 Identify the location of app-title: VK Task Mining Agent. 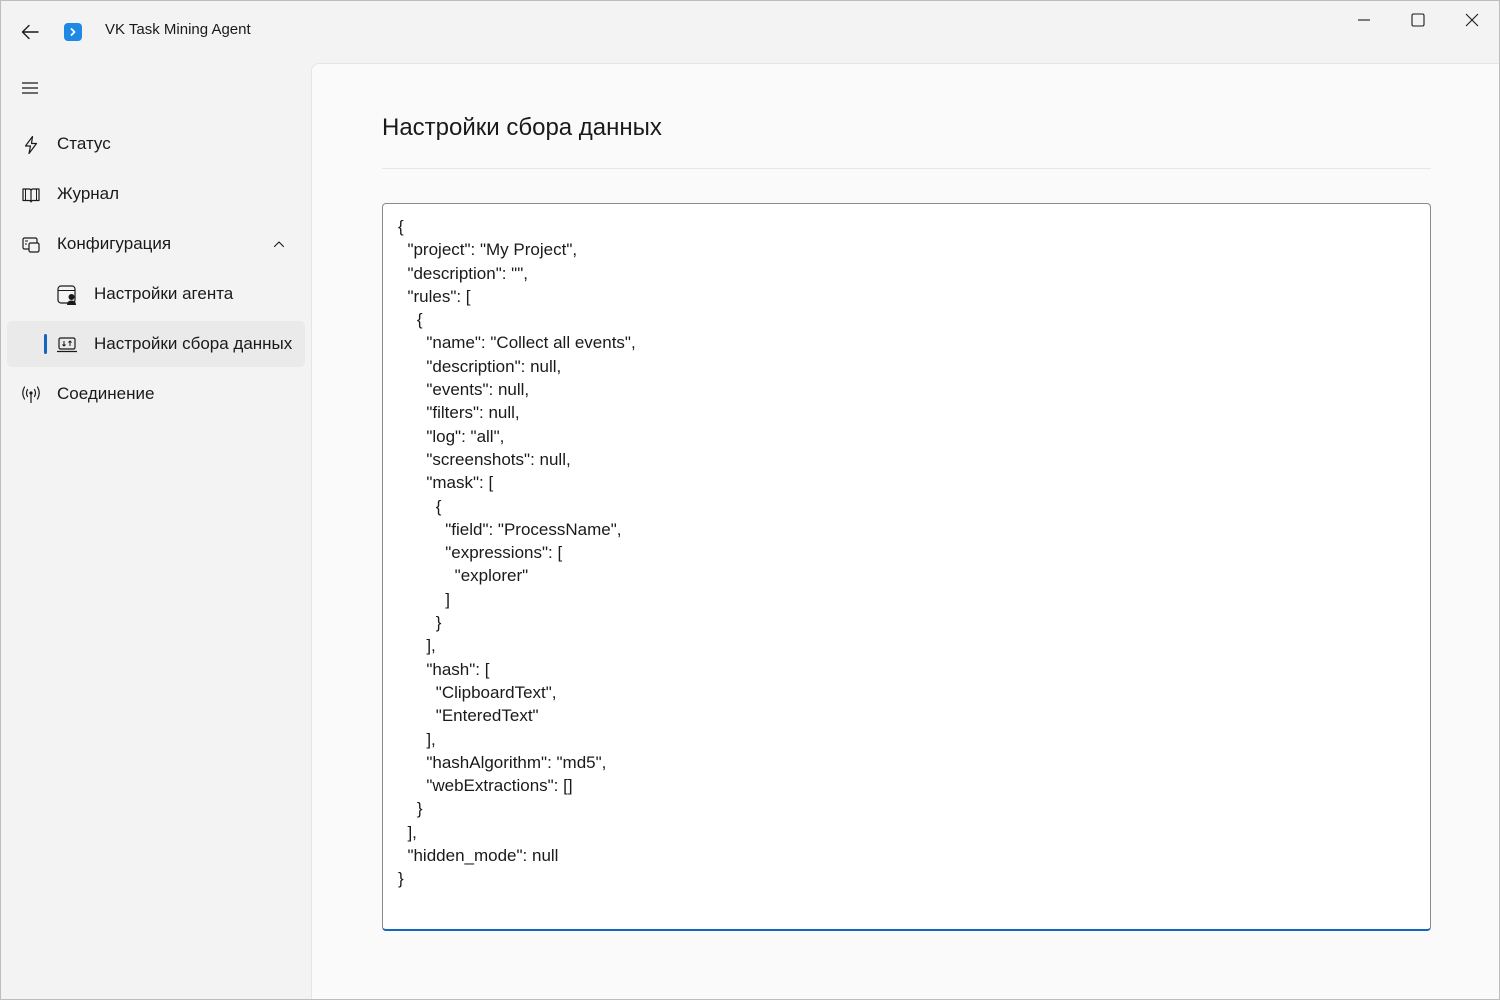
(178, 29).